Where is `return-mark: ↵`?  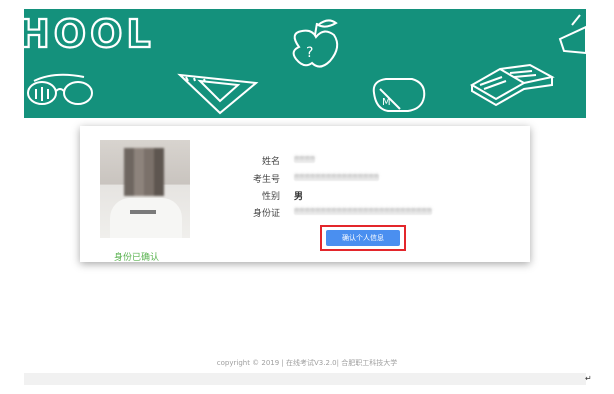
return-mark: ↵ is located at coordinates (588, 378).